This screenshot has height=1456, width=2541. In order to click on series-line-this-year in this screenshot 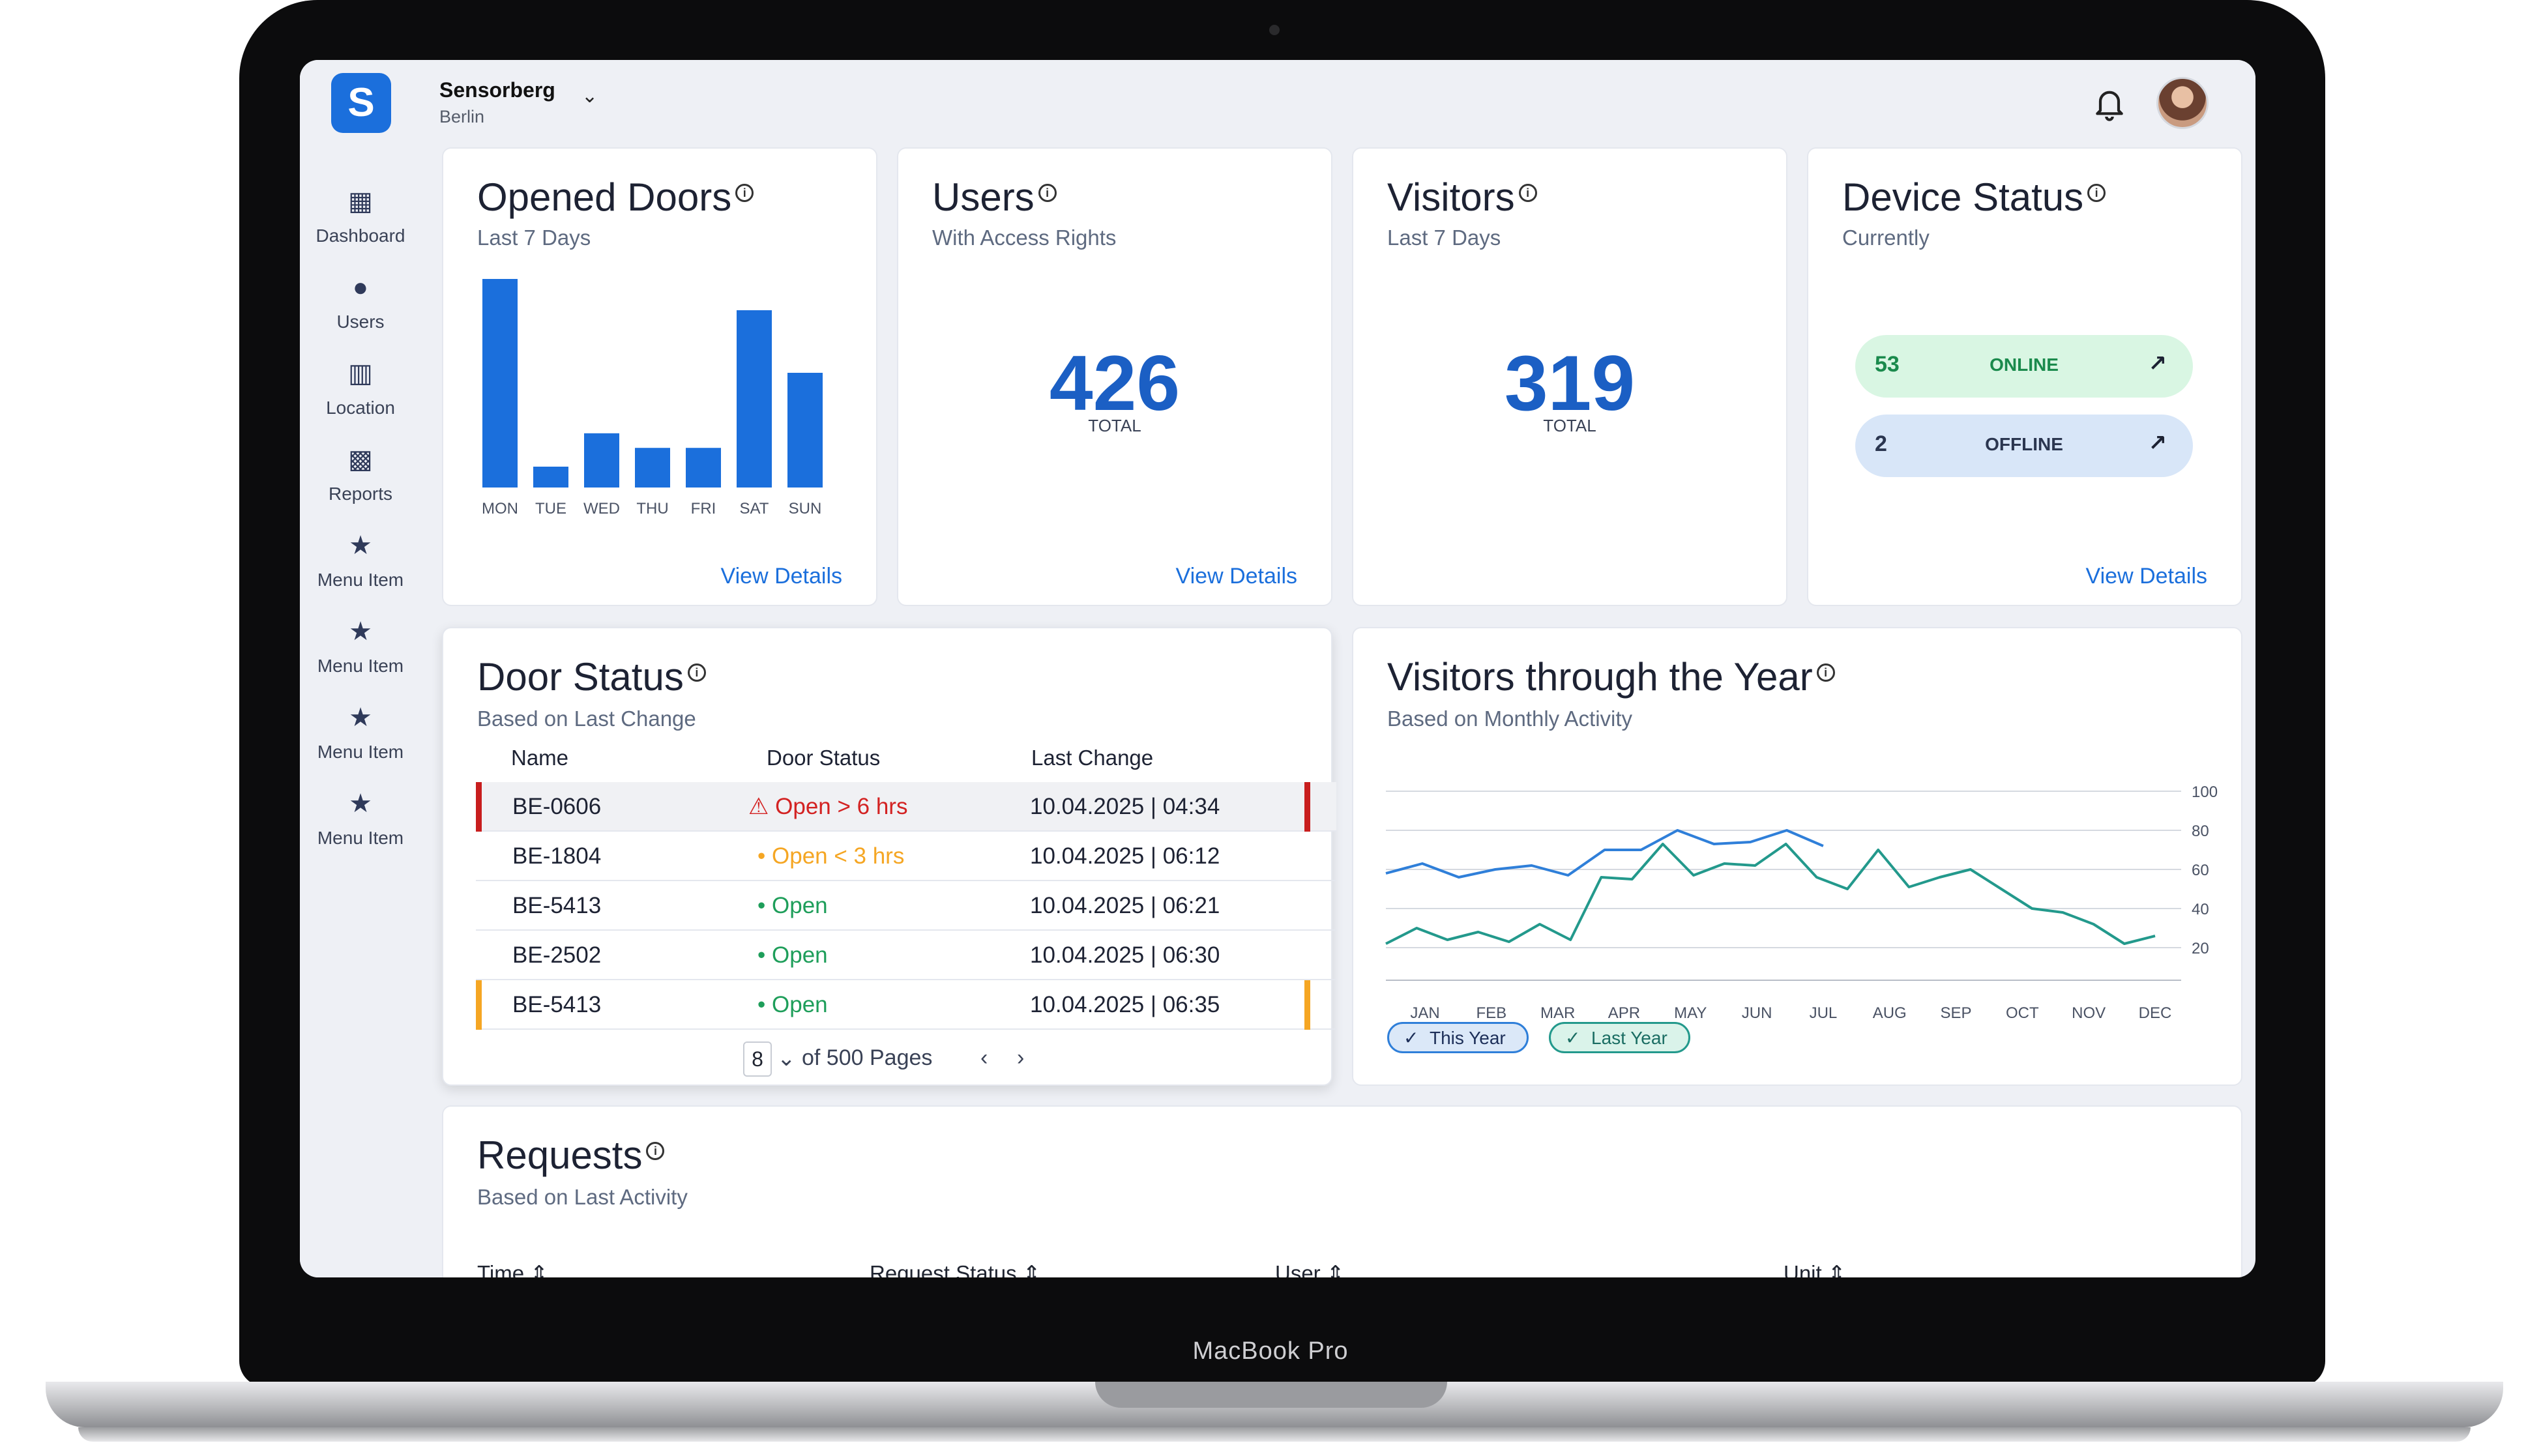, I will do `click(1604, 854)`.